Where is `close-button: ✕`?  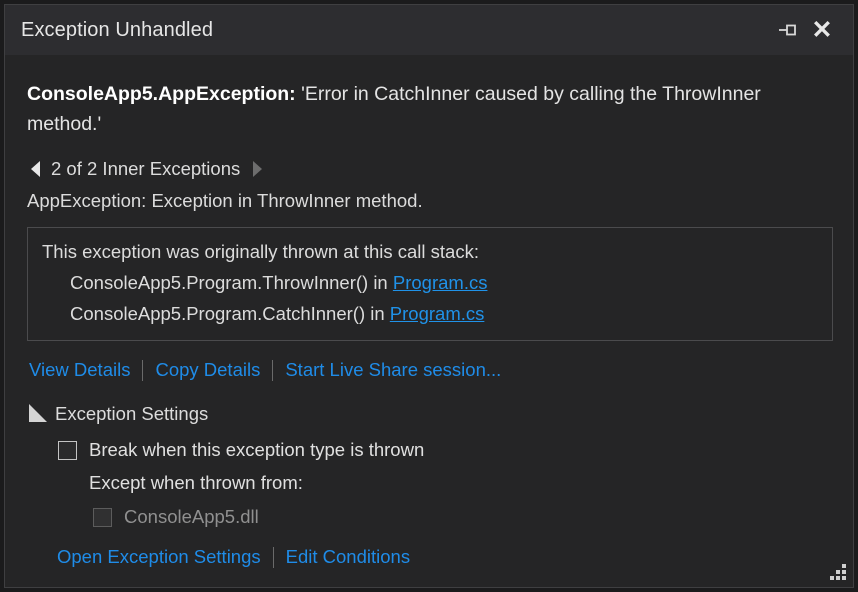 close-button: ✕ is located at coordinates (822, 30).